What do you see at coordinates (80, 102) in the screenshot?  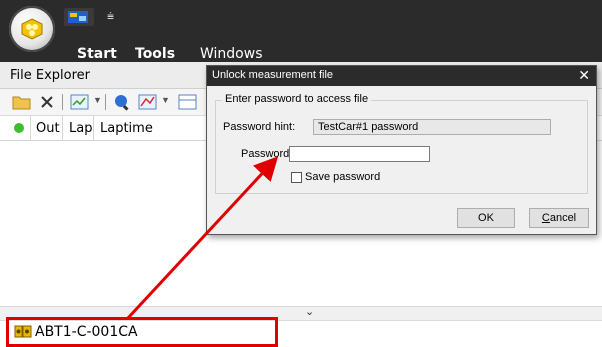 I see `chart-view-icon` at bounding box center [80, 102].